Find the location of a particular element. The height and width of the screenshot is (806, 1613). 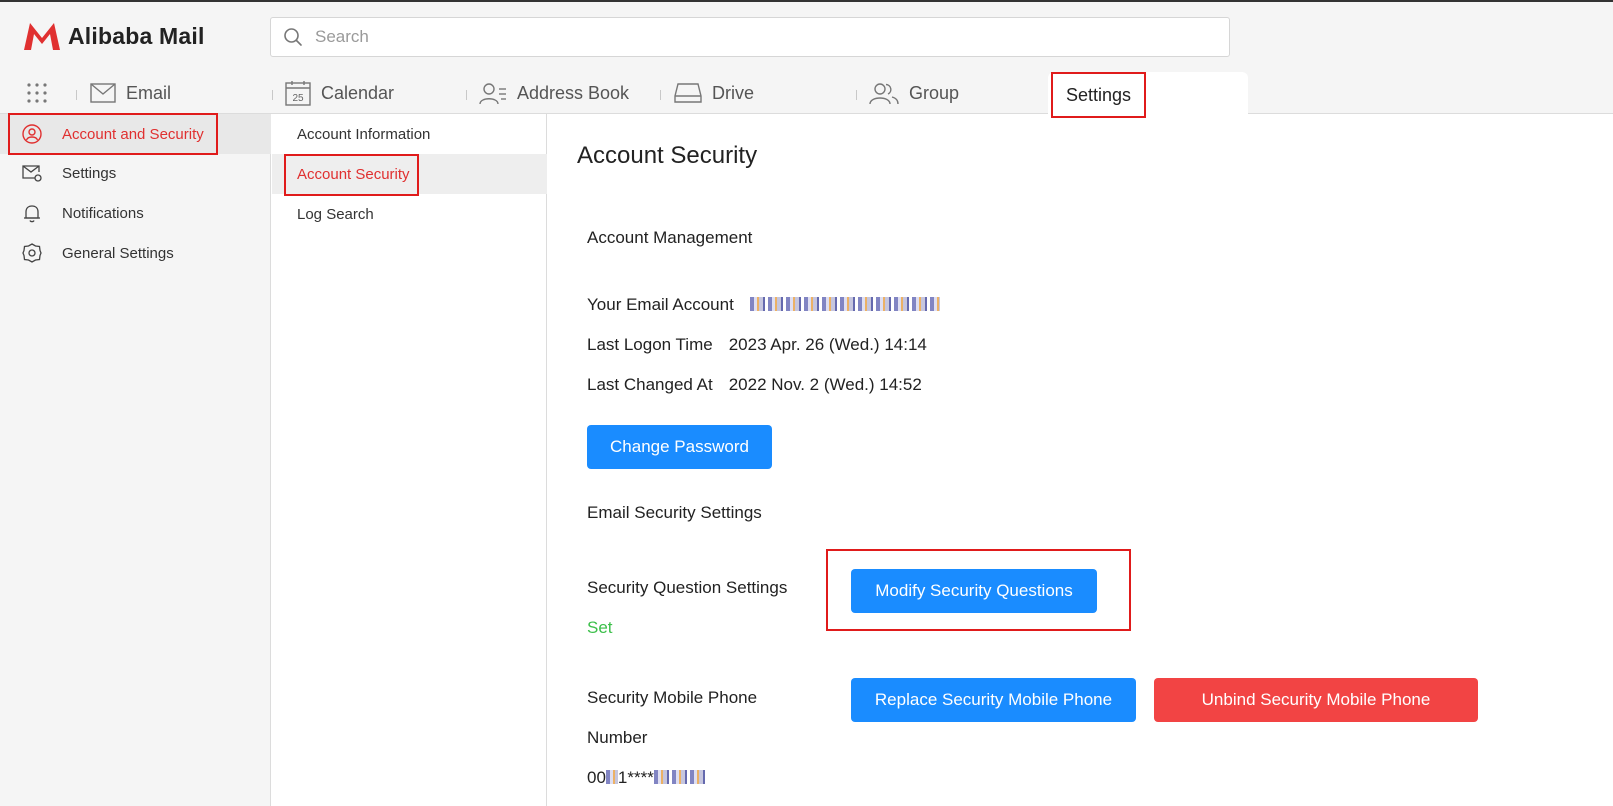

bell-icon is located at coordinates (32, 214).